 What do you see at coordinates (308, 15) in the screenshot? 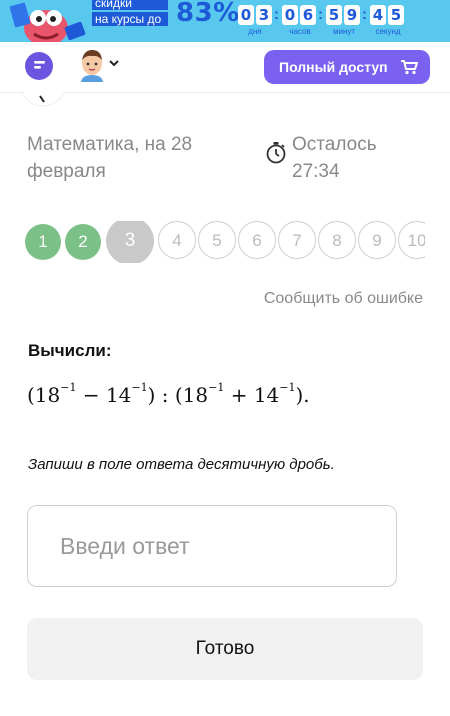
I see `countdown-digit: 6` at bounding box center [308, 15].